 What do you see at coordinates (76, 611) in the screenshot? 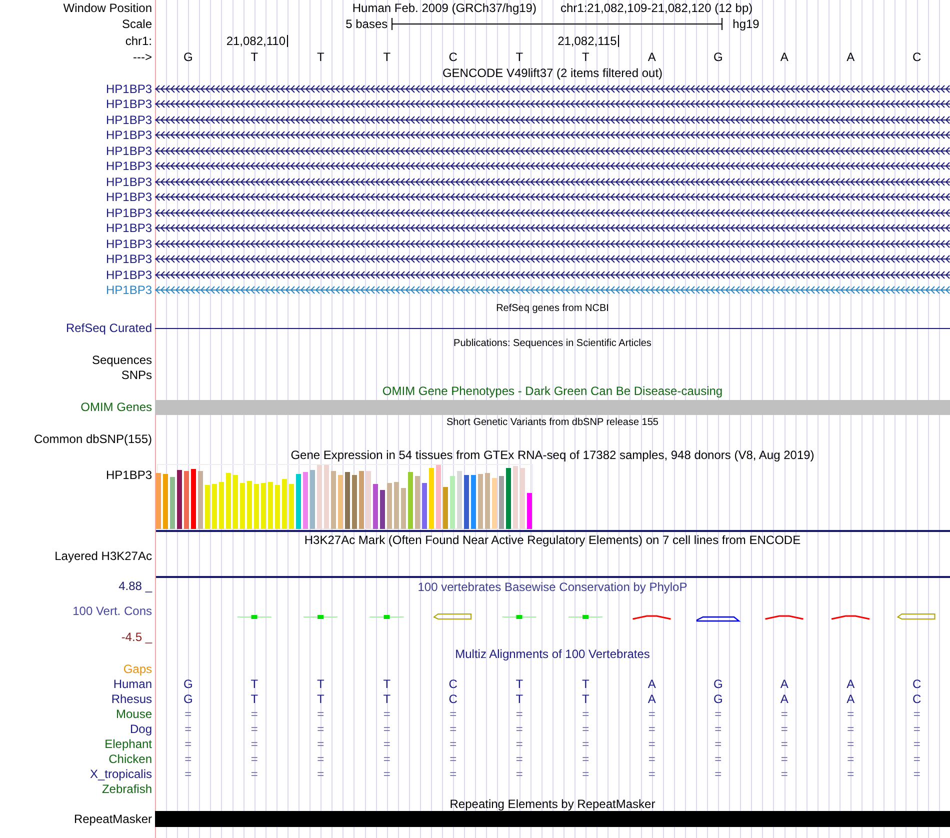
I see `track-label: 100 Vert. Cons` at bounding box center [76, 611].